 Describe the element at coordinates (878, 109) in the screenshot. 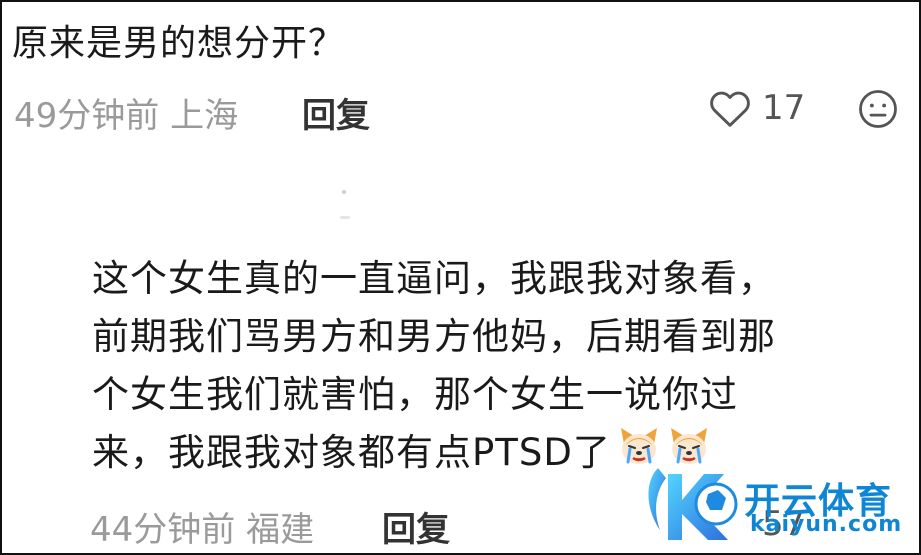

I see `neutral-face-icon` at that location.